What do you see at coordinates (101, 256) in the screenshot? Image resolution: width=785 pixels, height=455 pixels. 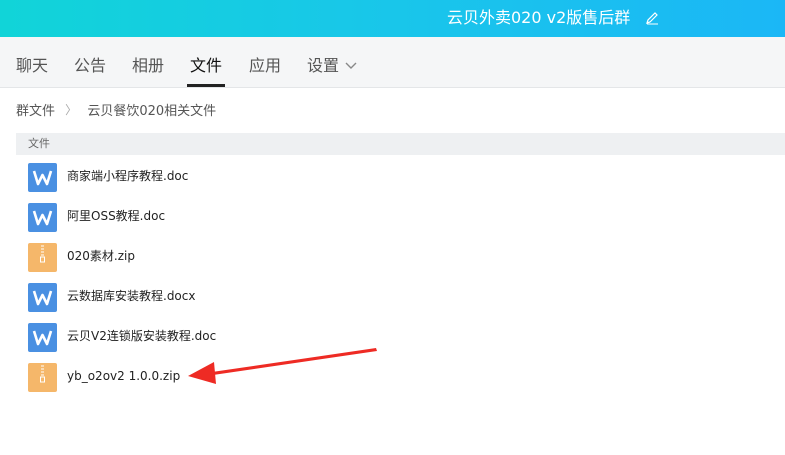 I see `file-name: 020素材.zip` at bounding box center [101, 256].